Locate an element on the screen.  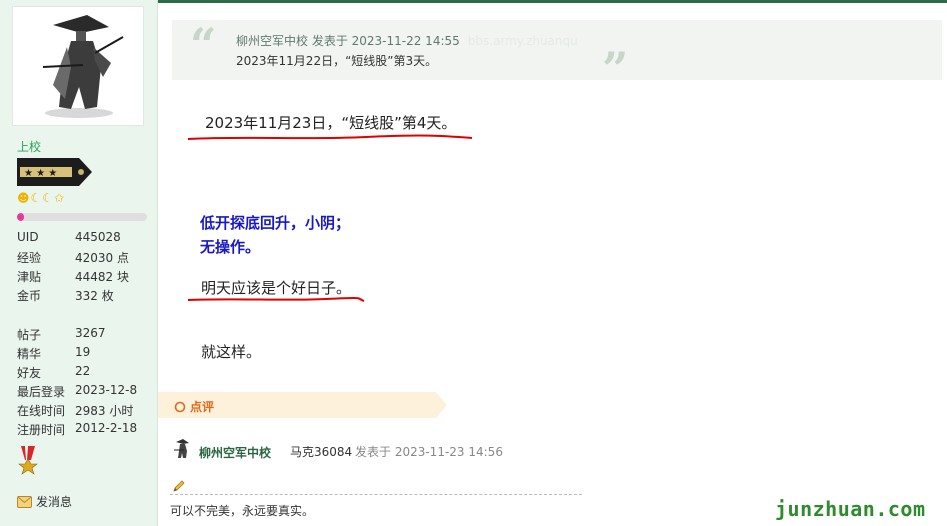
level-progress-bar is located at coordinates (82, 217).